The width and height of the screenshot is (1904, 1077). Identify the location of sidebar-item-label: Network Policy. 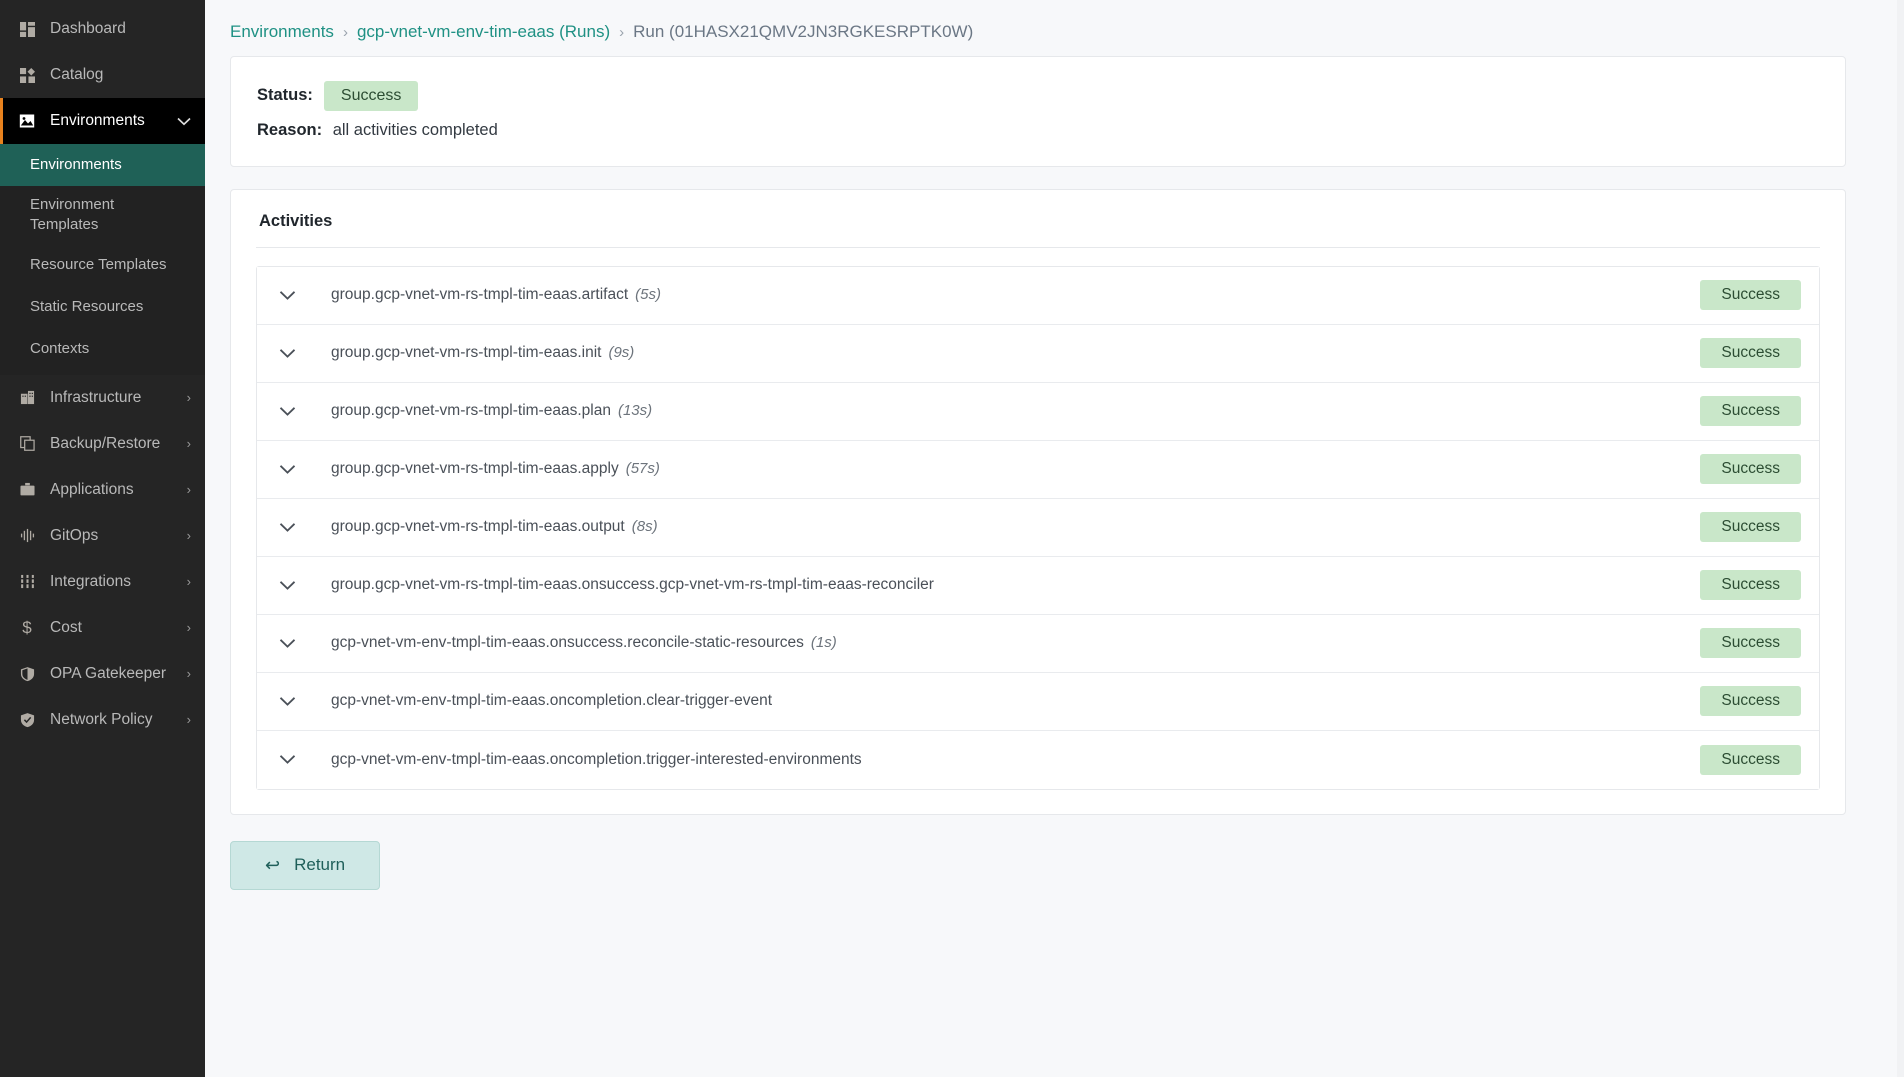
(101, 719).